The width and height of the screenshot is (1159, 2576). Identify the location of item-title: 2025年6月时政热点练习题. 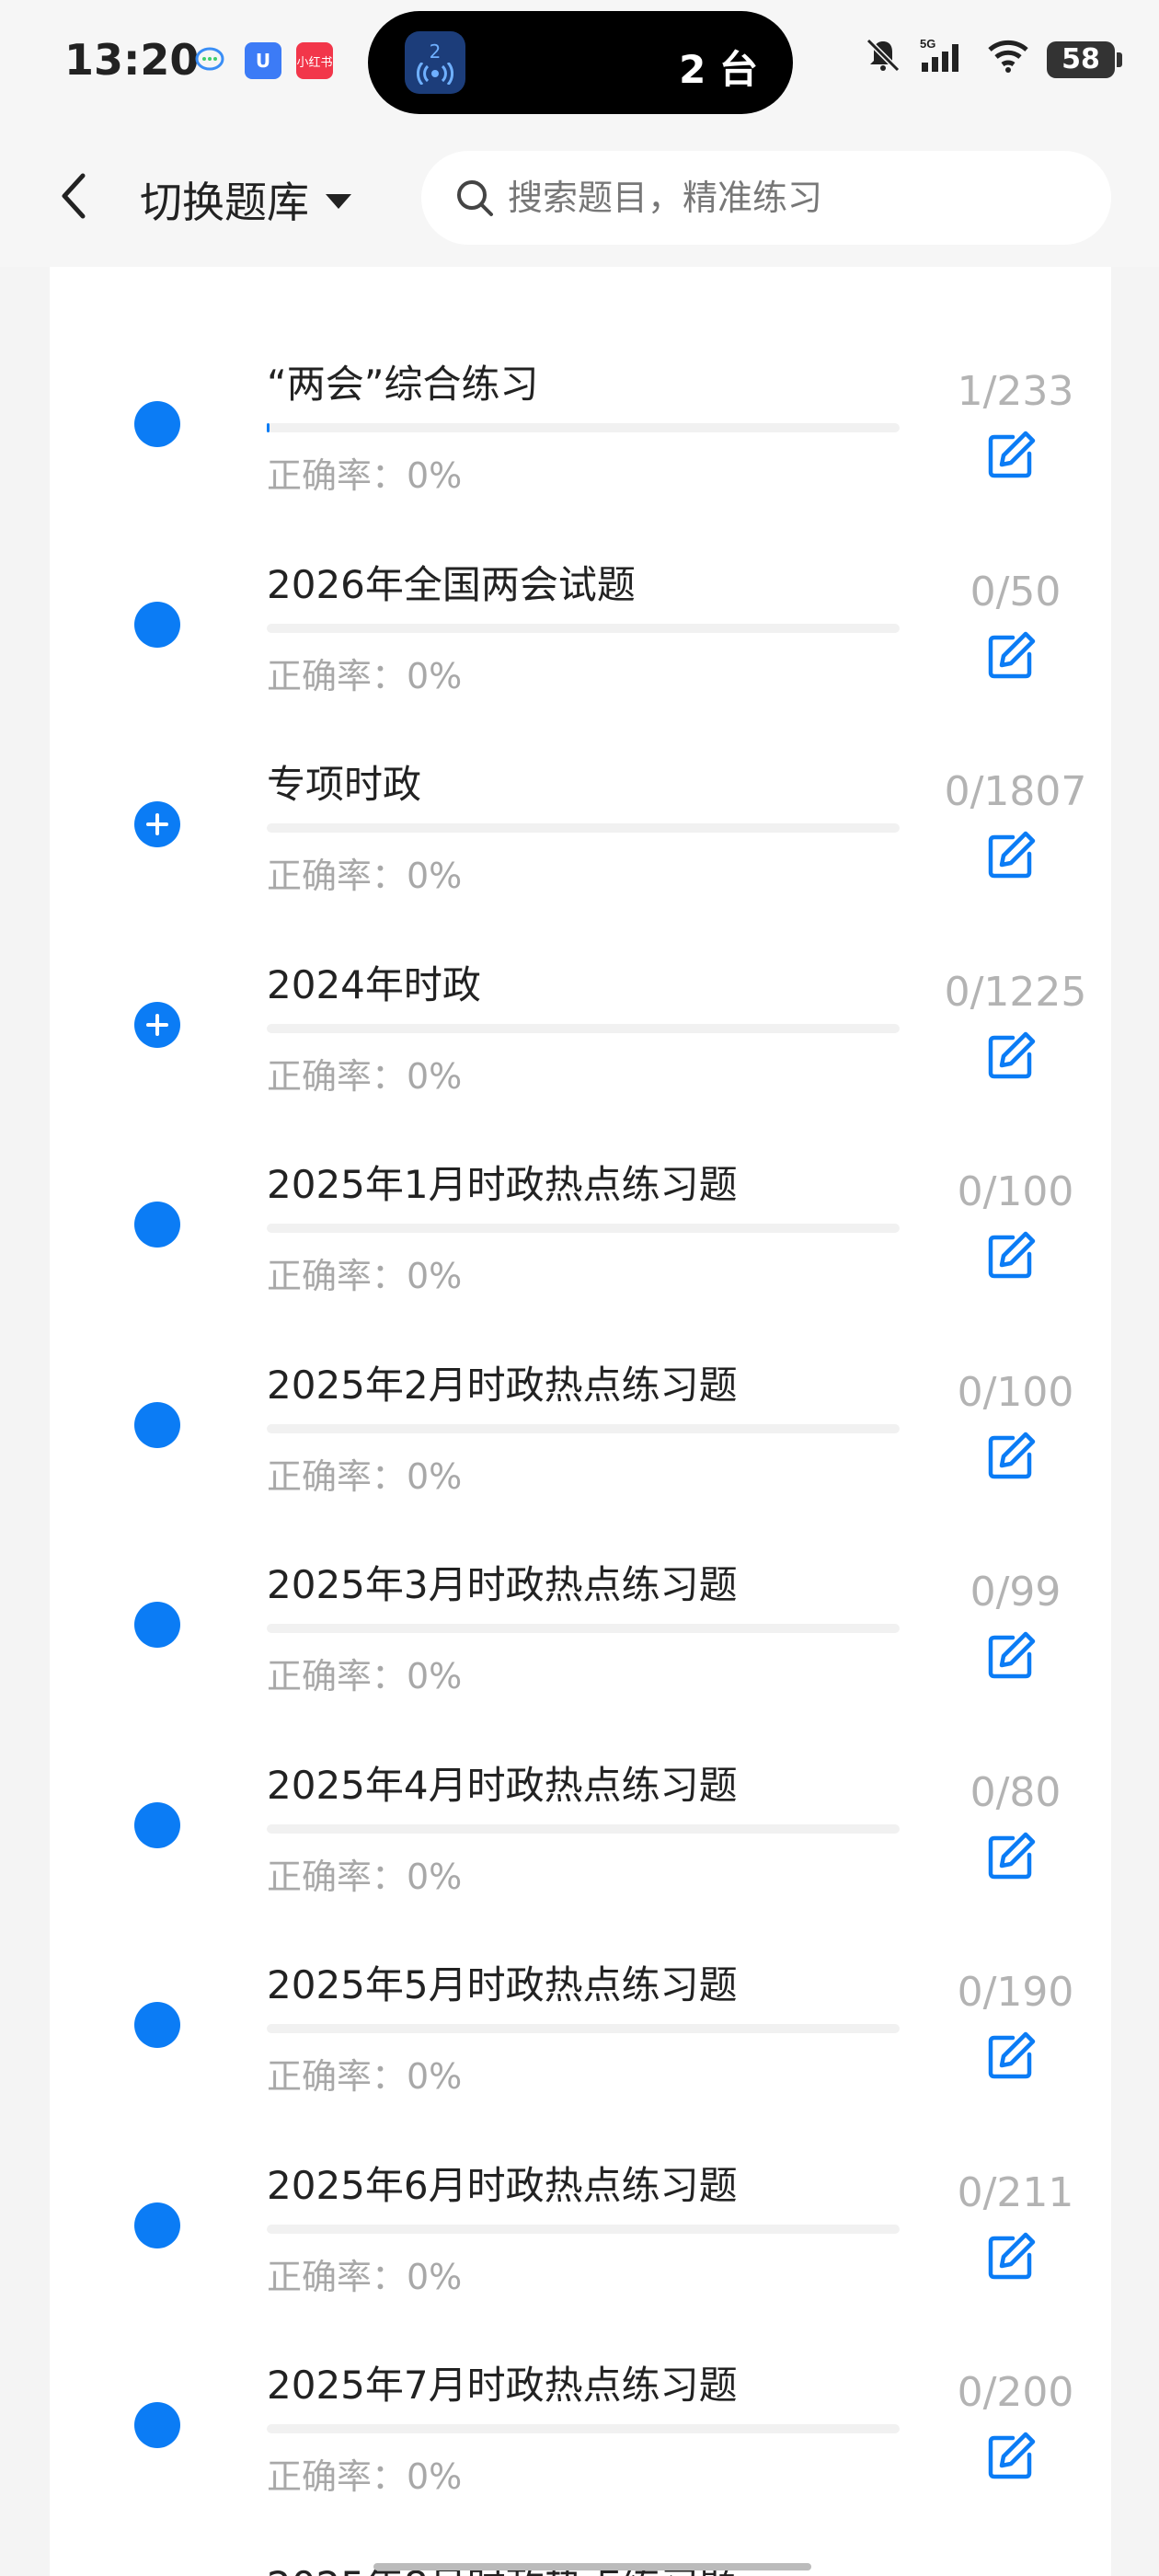
(502, 2185).